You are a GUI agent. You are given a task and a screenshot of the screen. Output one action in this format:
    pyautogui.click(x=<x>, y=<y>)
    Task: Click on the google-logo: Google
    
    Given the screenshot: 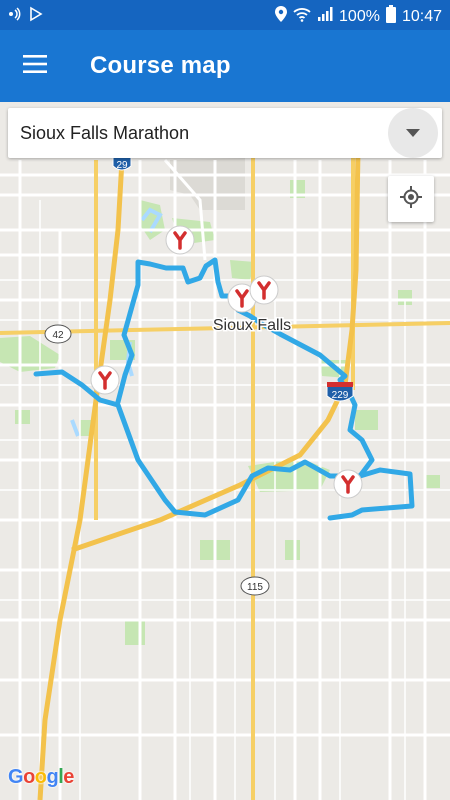 What is the action you would take?
    pyautogui.click(x=41, y=777)
    